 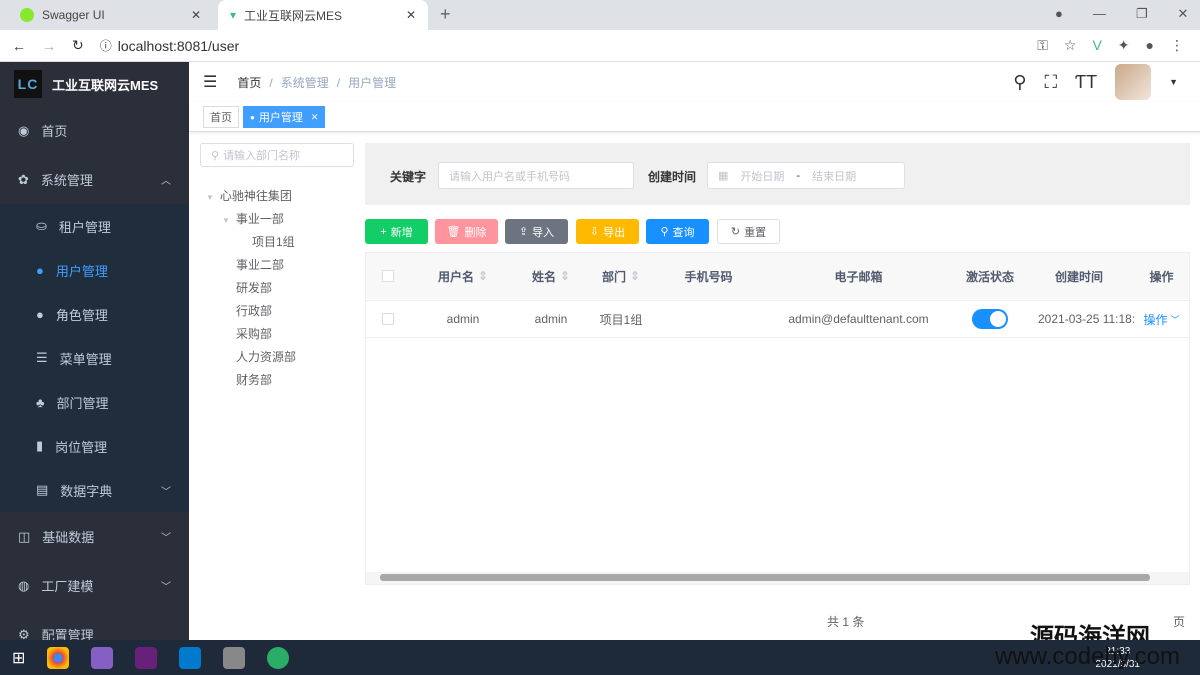 What do you see at coordinates (94, 130) in the screenshot?
I see `sidebar-item-home: ◉ 首页` at bounding box center [94, 130].